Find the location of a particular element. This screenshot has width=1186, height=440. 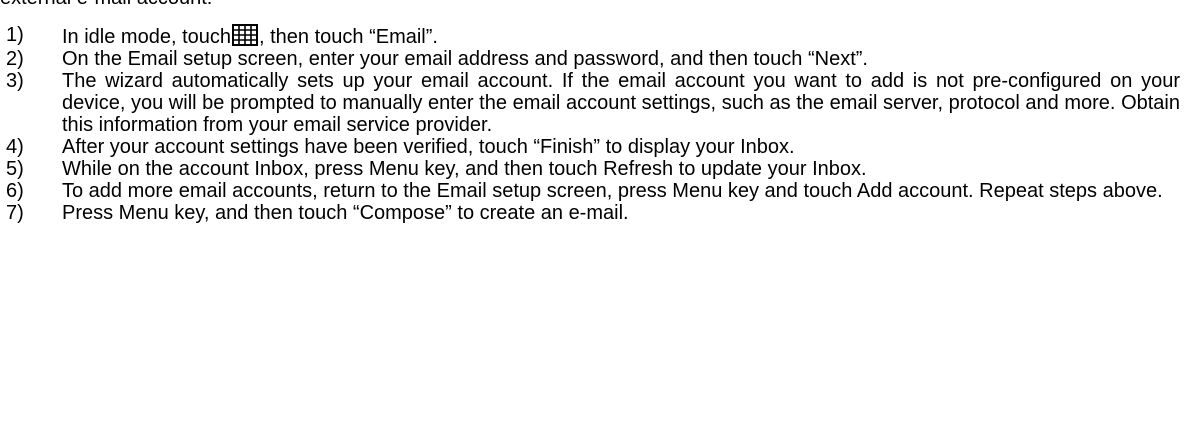

step-number: 4) is located at coordinates (15, 147).